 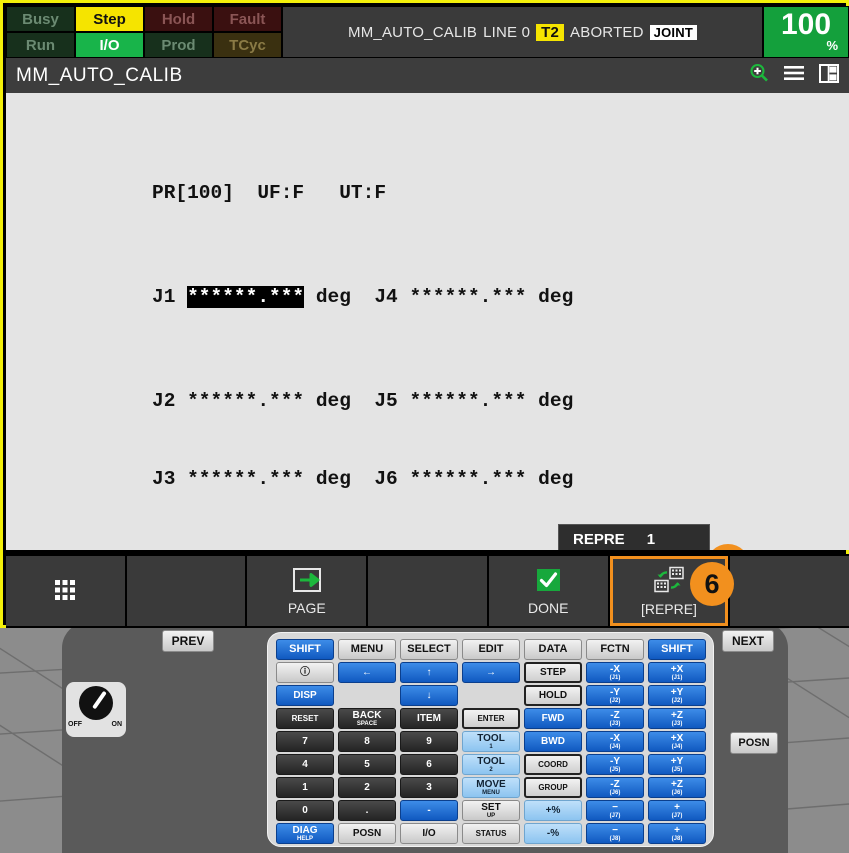 I want to click on key-y-j2: -Y (J2), so click(x=615, y=695).